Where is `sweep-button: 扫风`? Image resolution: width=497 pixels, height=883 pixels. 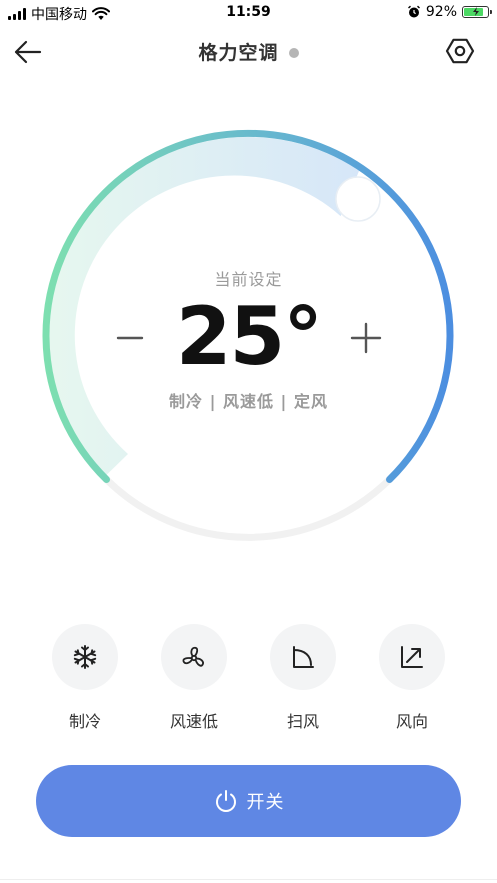 sweep-button: 扫风 is located at coordinates (303, 678).